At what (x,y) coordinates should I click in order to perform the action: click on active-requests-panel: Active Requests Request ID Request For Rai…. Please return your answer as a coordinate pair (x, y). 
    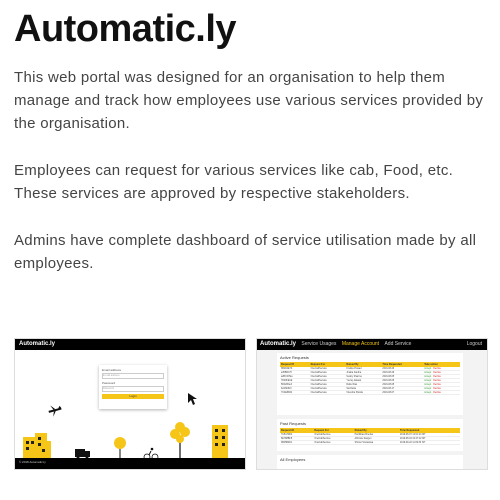
    Looking at the image, I should click on (370, 384).